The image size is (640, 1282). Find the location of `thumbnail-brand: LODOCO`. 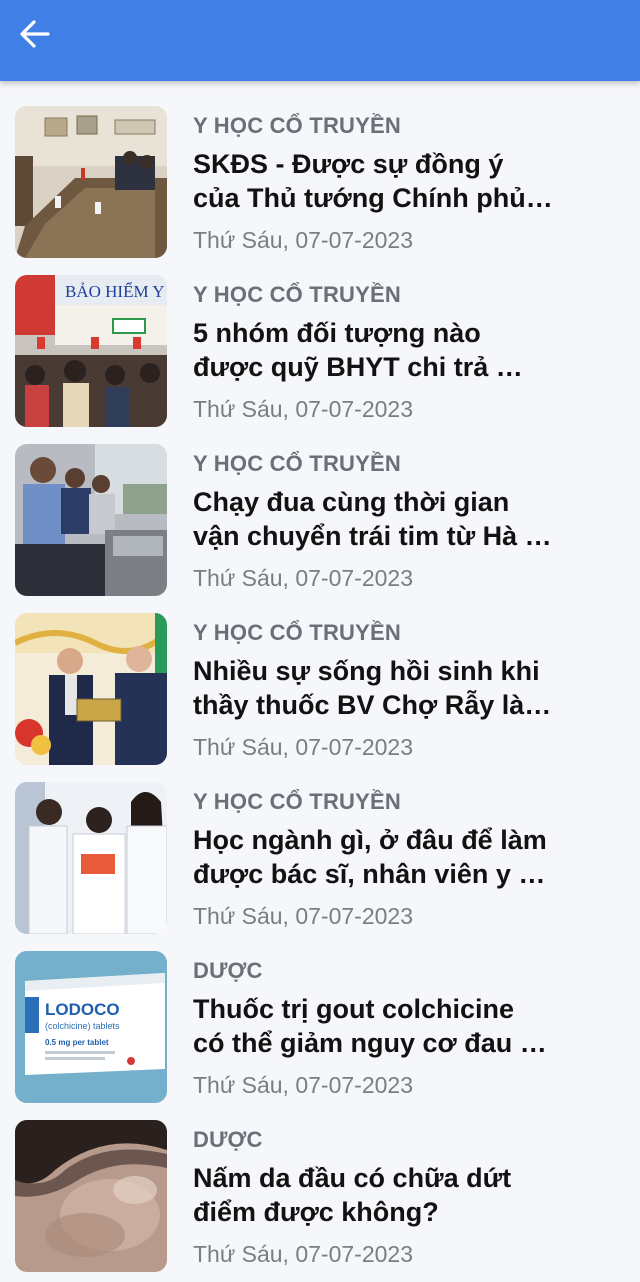

thumbnail-brand: LODOCO is located at coordinates (82, 1009).